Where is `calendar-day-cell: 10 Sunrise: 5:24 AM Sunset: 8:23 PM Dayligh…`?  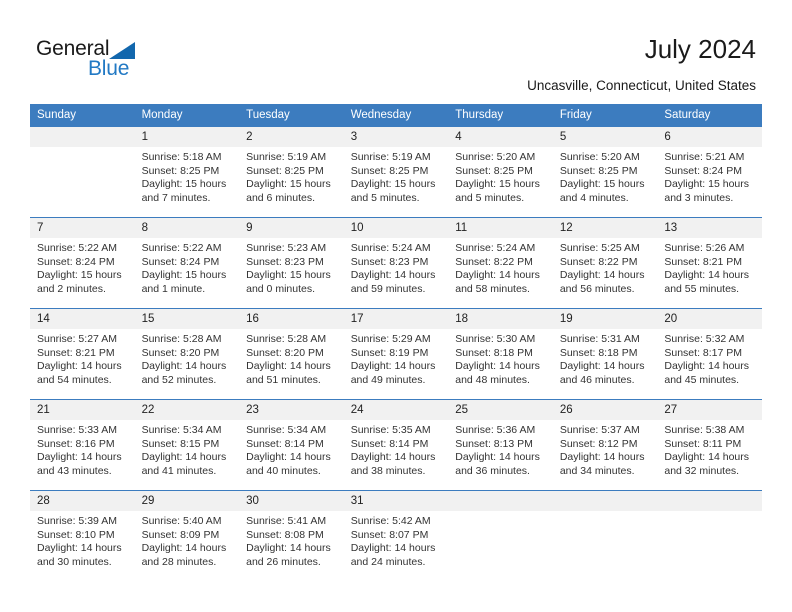
calendar-day-cell: 10 Sunrise: 5:24 AM Sunset: 8:23 PM Dayligh… is located at coordinates (396, 263).